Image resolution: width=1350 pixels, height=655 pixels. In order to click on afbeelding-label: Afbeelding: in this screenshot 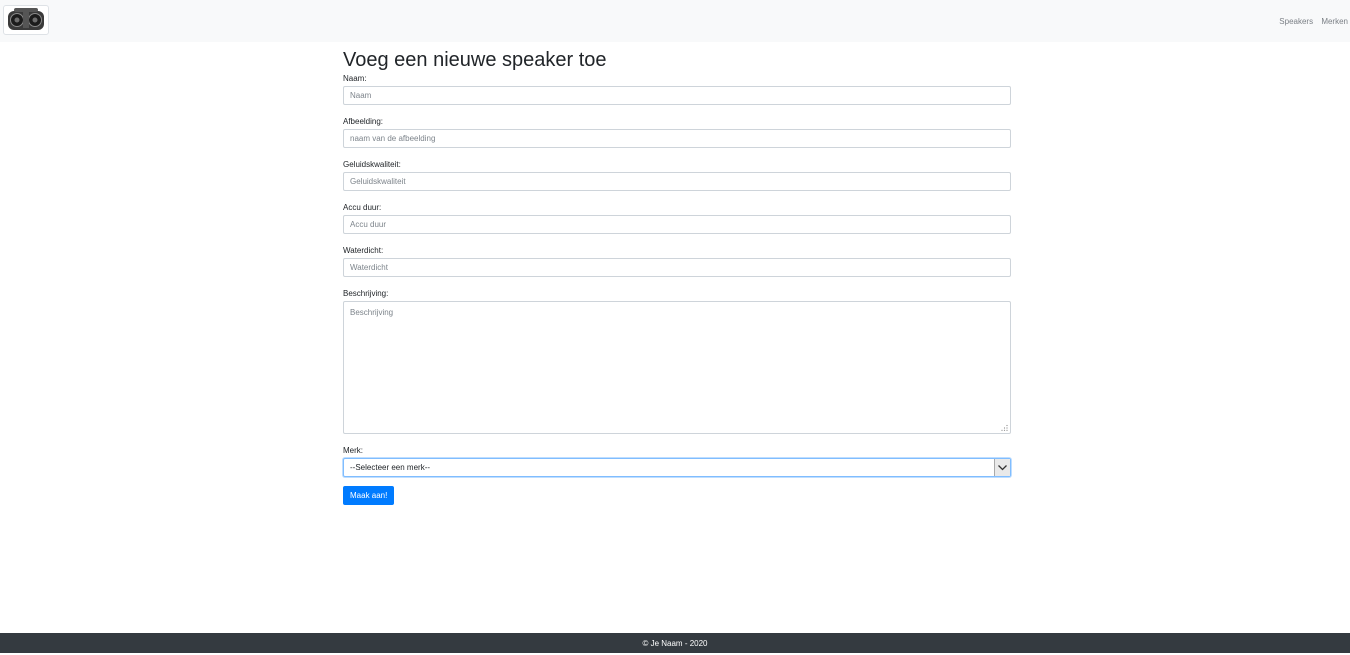, I will do `click(363, 121)`.